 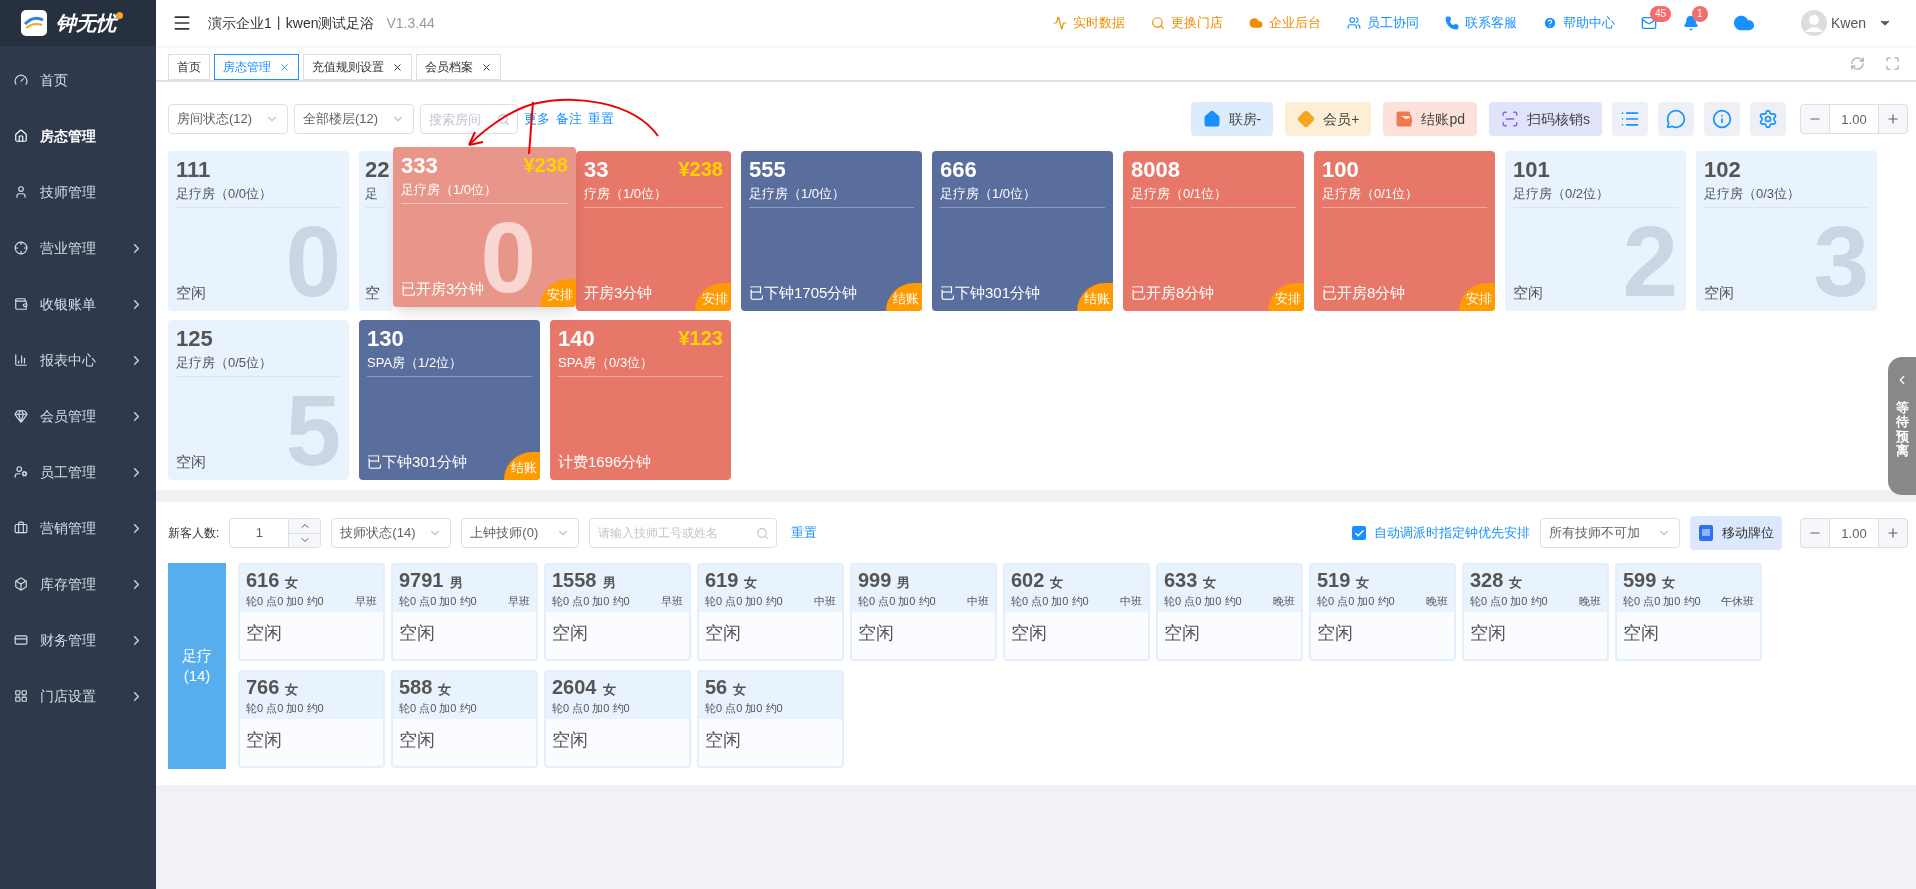 I want to click on room-number: 22, so click(x=377, y=170).